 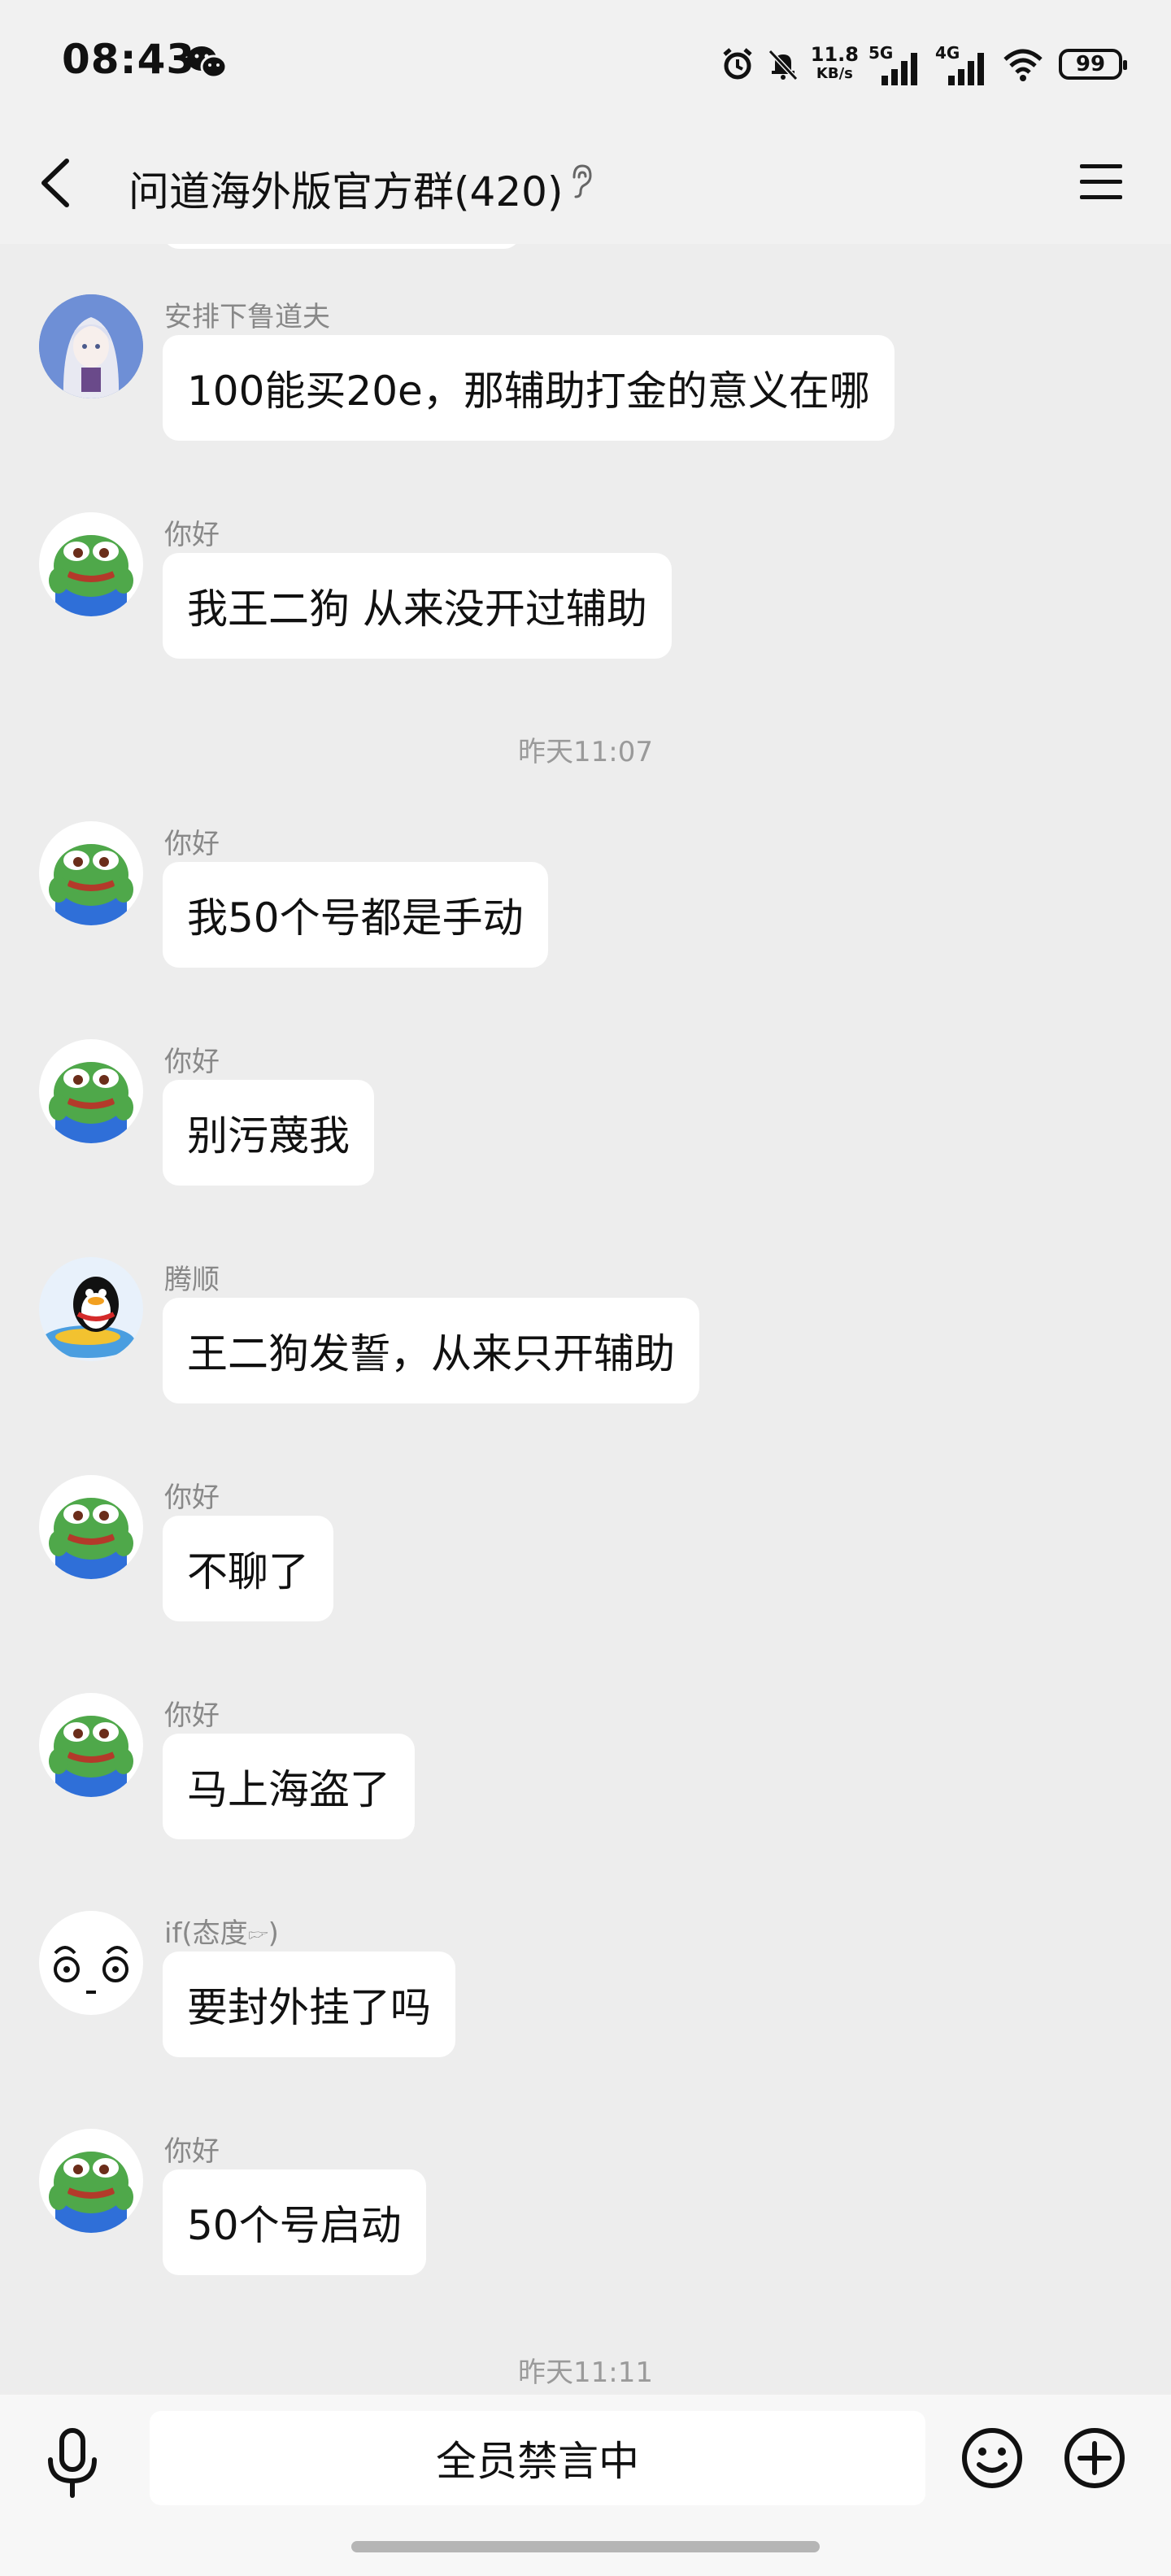 I want to click on penguin-avatar-icon, so click(x=91, y=1309).